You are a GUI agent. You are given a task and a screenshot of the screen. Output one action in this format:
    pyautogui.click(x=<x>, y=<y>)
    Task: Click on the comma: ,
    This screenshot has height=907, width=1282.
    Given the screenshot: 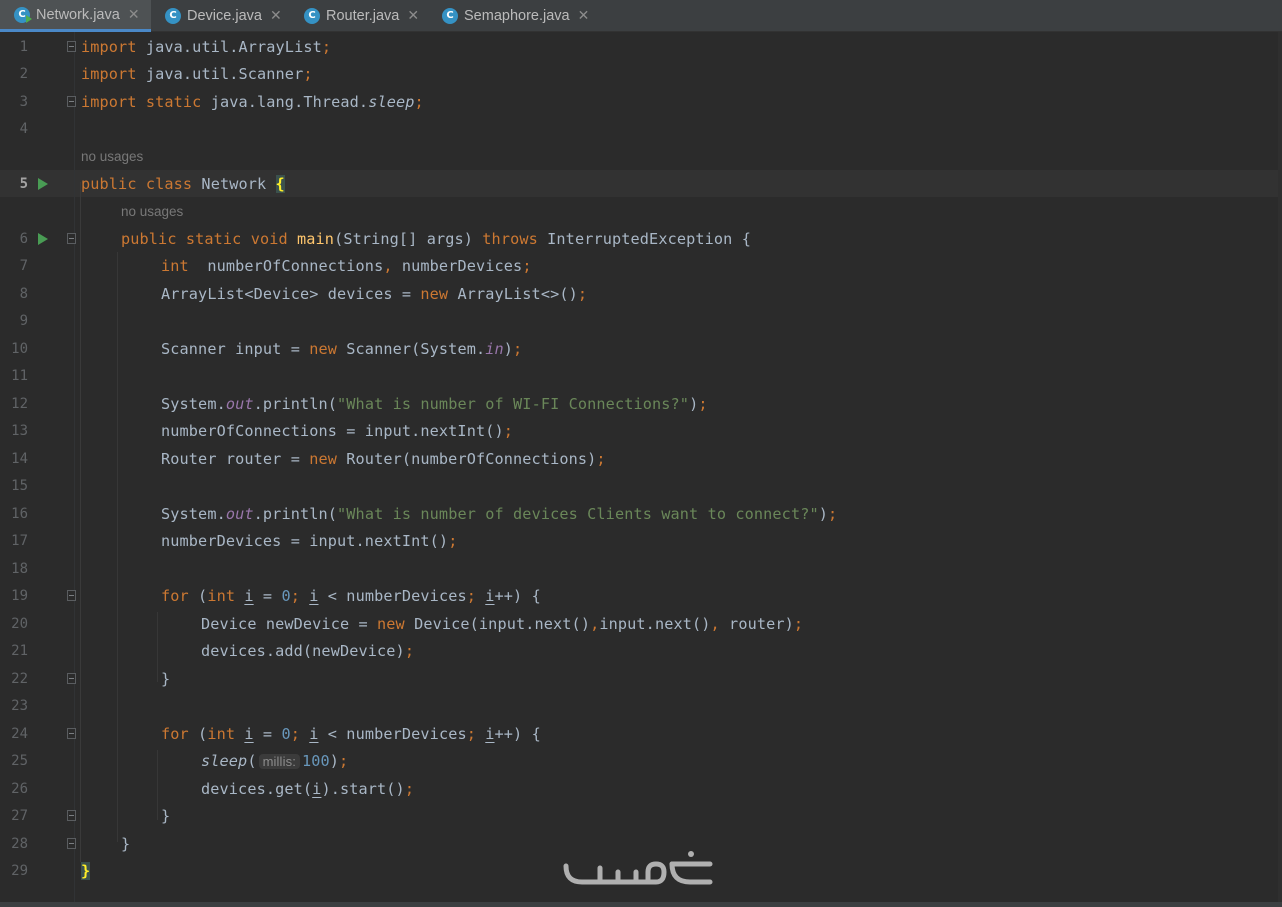 What is the action you would take?
    pyautogui.click(x=388, y=265)
    